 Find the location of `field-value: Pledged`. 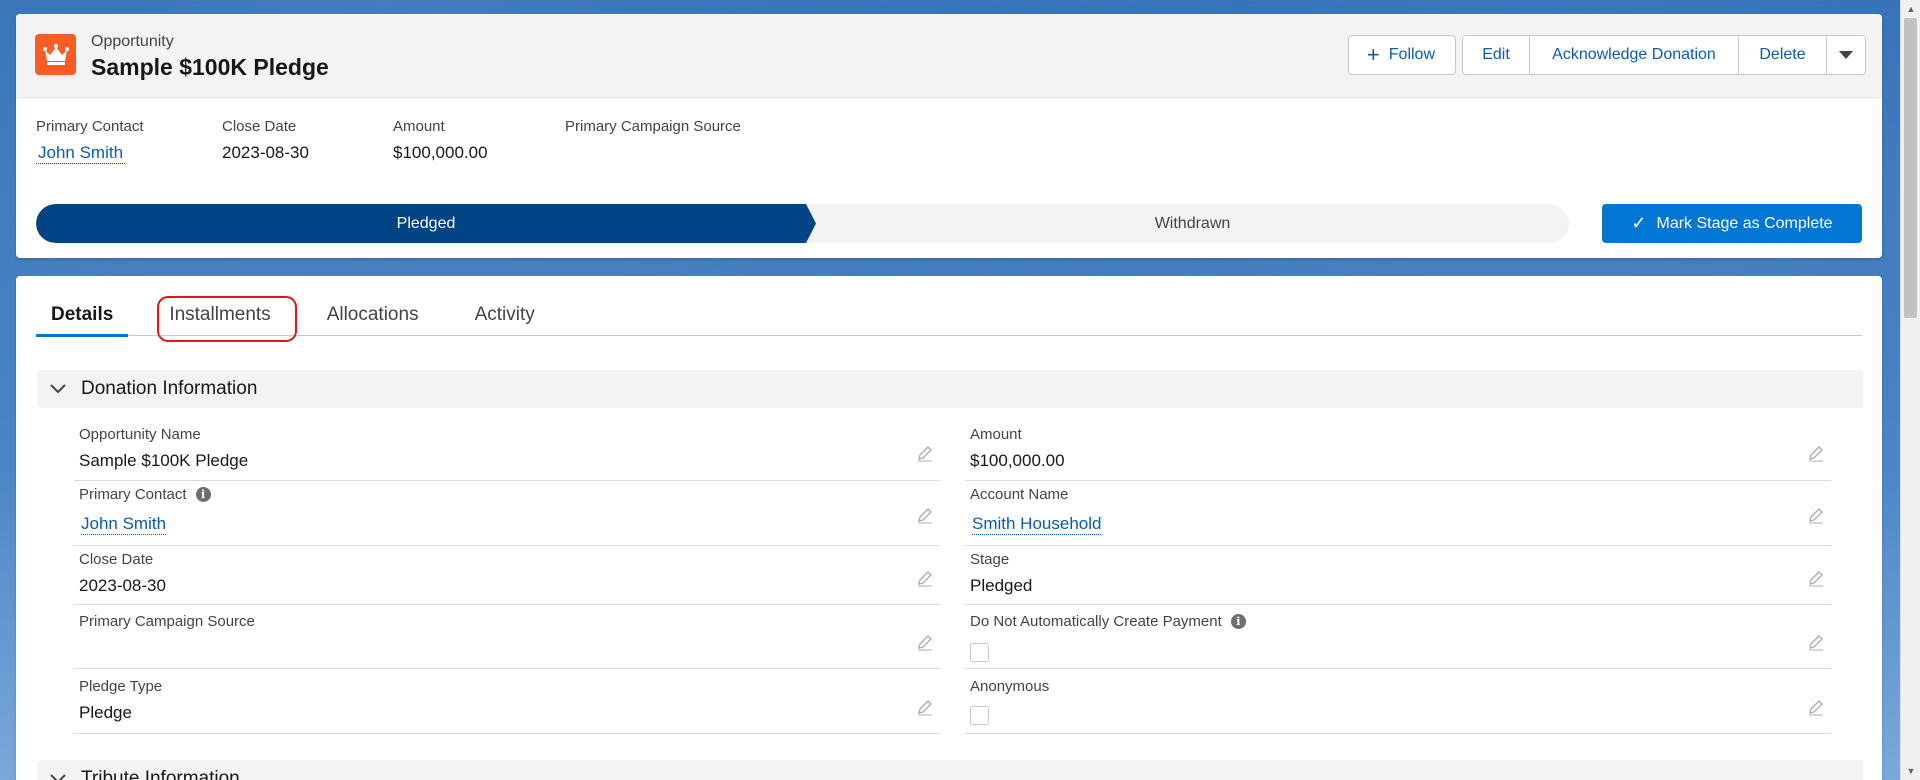

field-value: Pledged is located at coordinates (1001, 585).